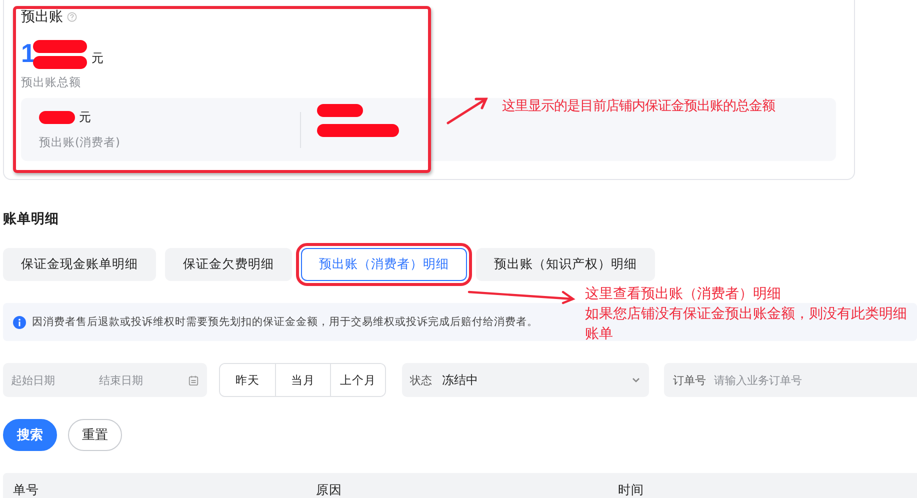 The image size is (917, 498). What do you see at coordinates (357, 380) in the screenshot?
I see `date-range-option: 上个月` at bounding box center [357, 380].